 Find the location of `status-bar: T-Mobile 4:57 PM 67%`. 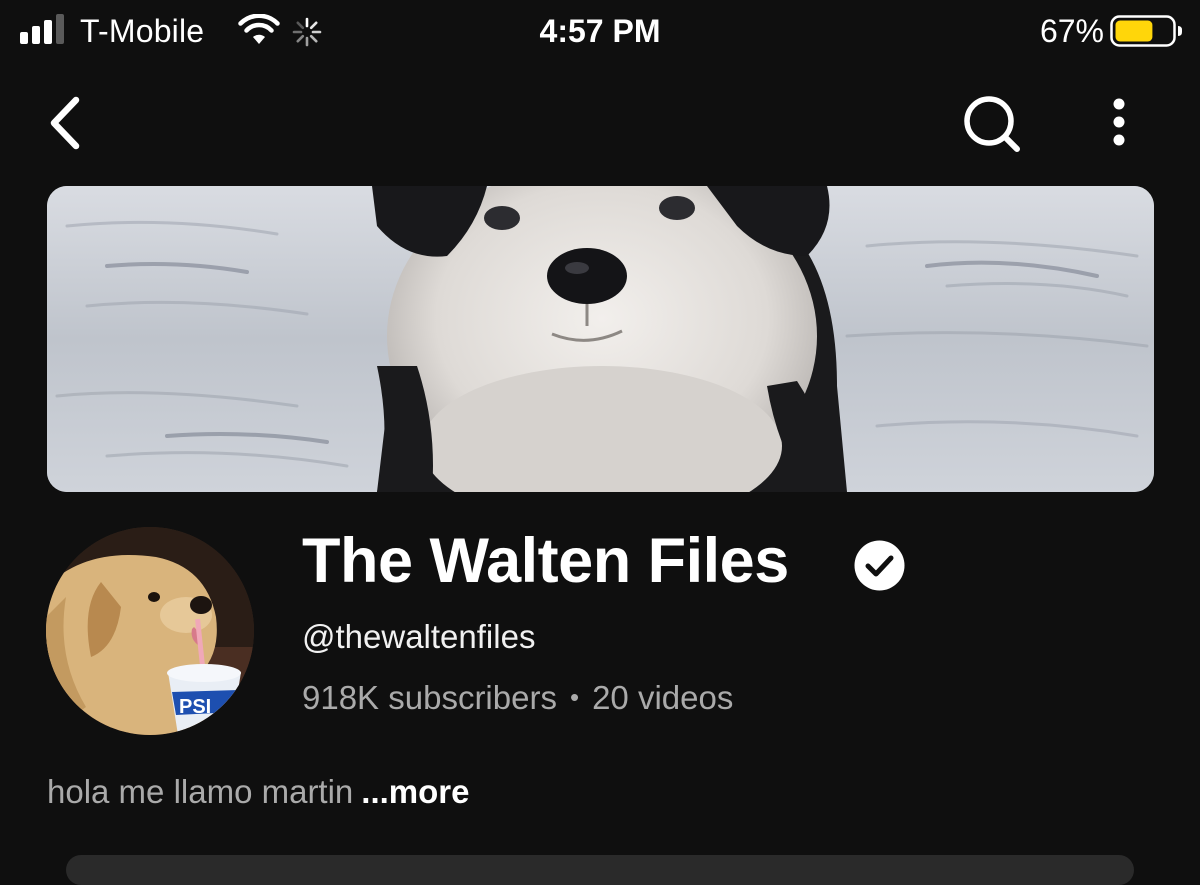

status-bar: T-Mobile 4:57 PM 67% is located at coordinates (600, 32).